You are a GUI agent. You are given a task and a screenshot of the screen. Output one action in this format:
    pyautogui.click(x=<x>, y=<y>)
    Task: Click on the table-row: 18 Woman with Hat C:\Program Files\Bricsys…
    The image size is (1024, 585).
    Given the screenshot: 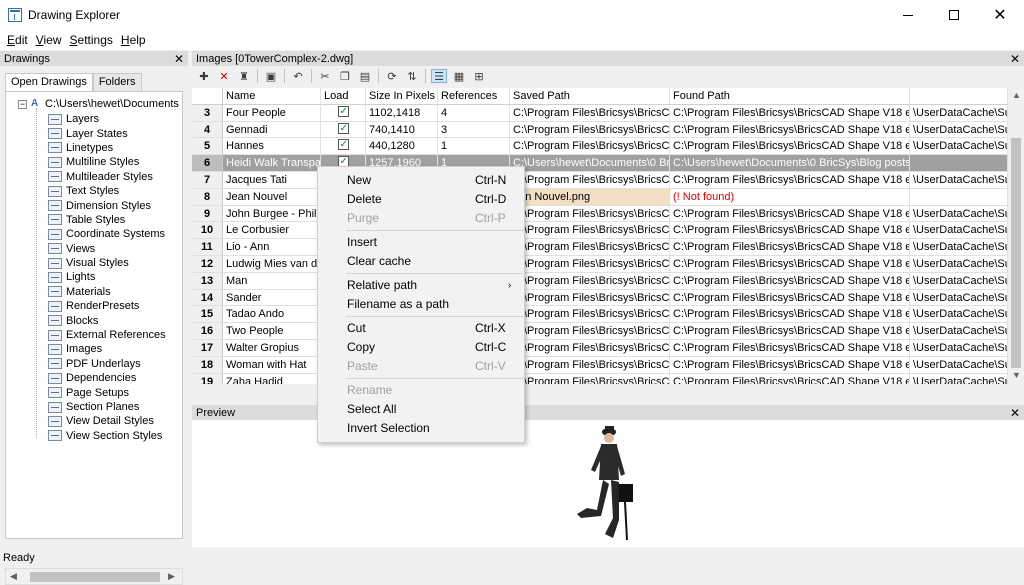 What is the action you would take?
    pyautogui.click(x=600, y=365)
    